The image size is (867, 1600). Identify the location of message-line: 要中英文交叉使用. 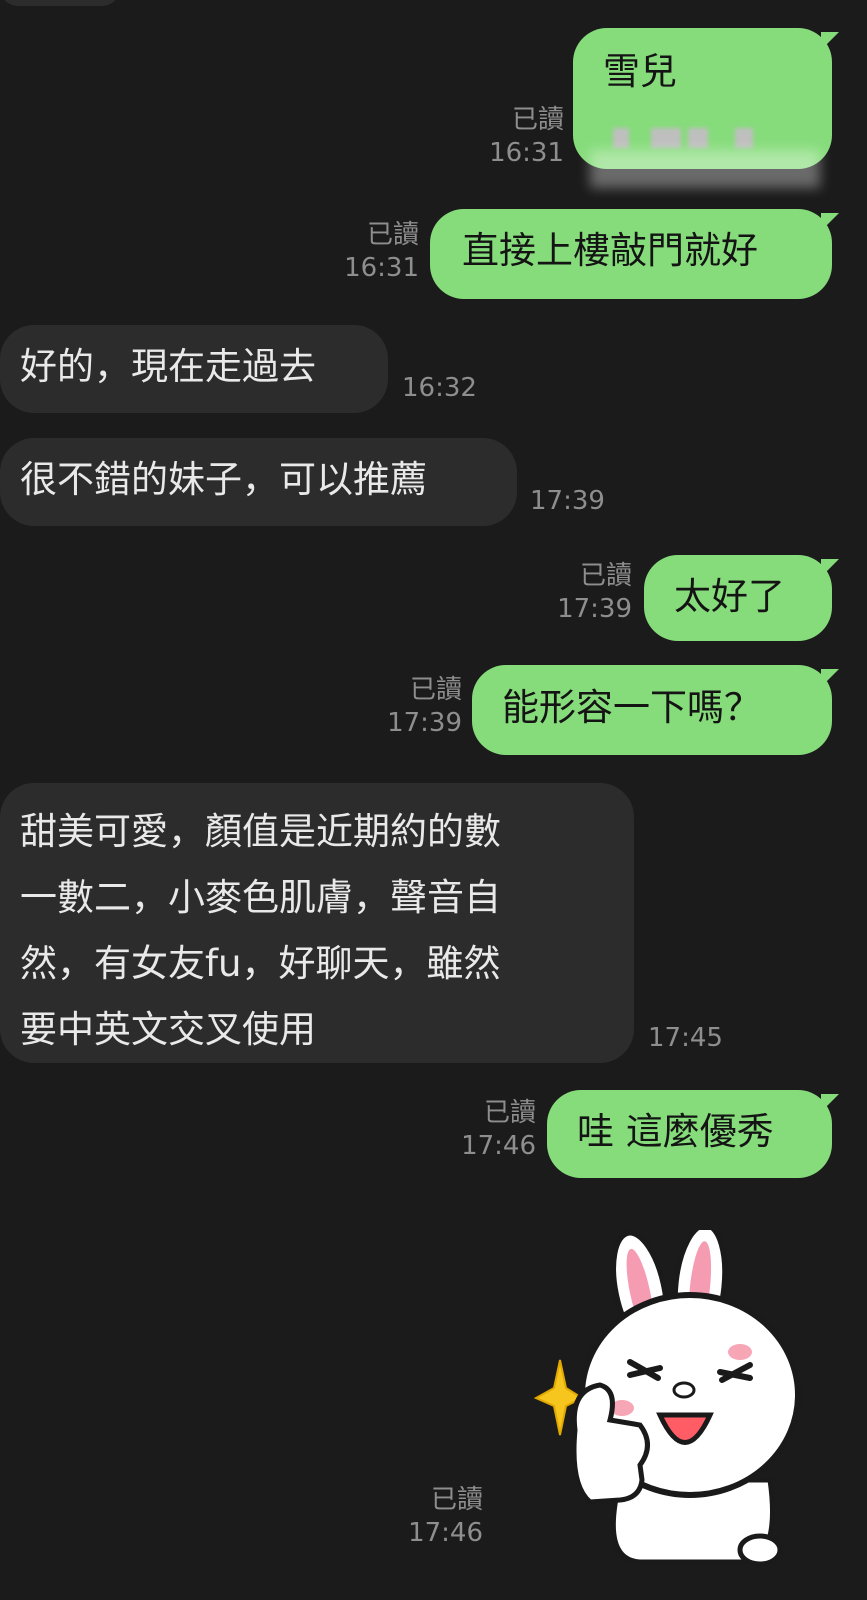
(168, 1029).